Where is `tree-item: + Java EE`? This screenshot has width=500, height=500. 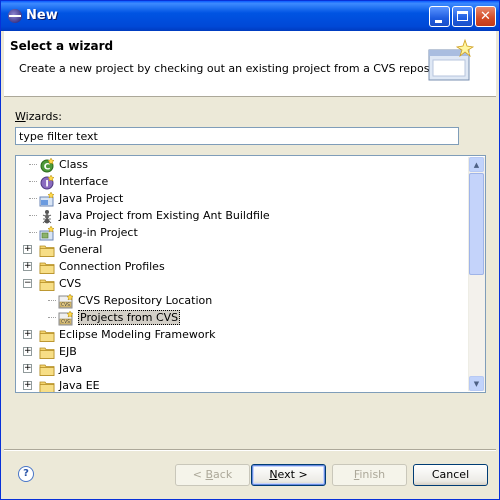 tree-item: + Java EE is located at coordinates (61, 384).